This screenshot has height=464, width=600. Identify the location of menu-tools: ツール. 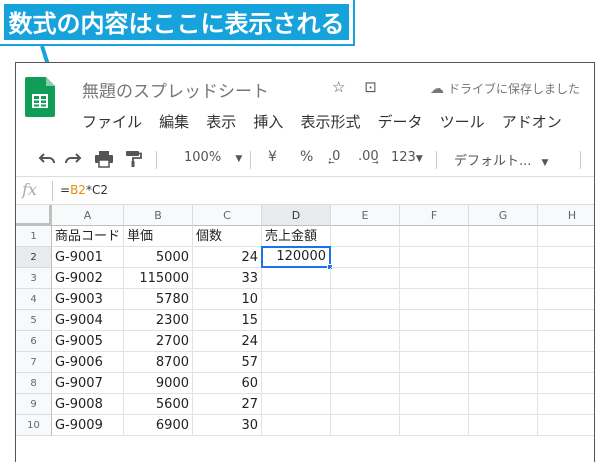
(462, 122).